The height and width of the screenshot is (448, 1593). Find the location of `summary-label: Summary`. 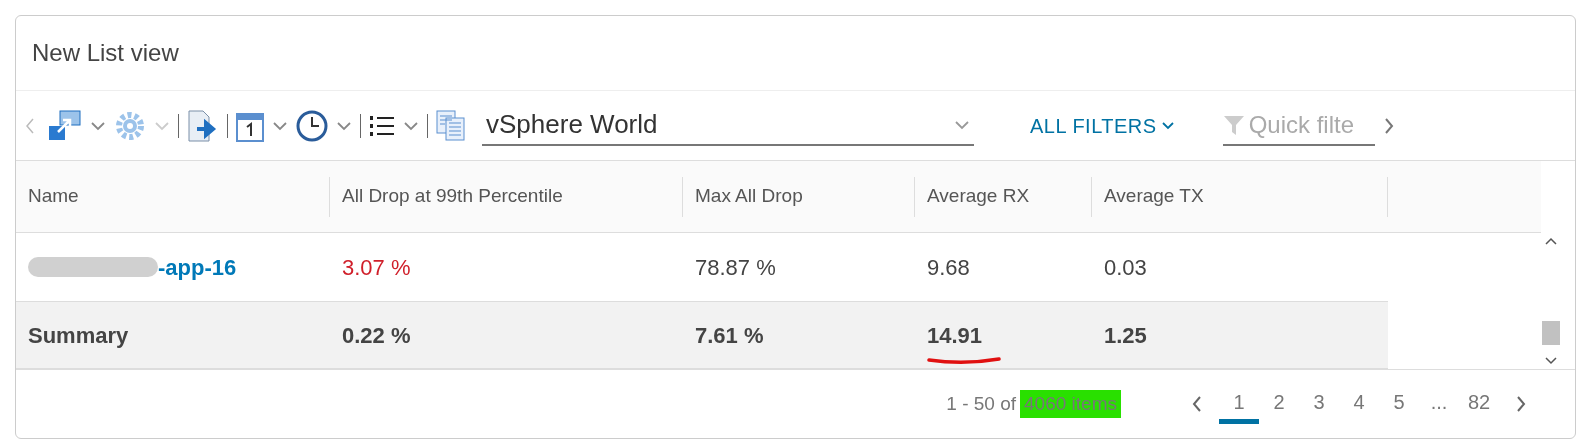

summary-label: Summary is located at coordinates (78, 335).